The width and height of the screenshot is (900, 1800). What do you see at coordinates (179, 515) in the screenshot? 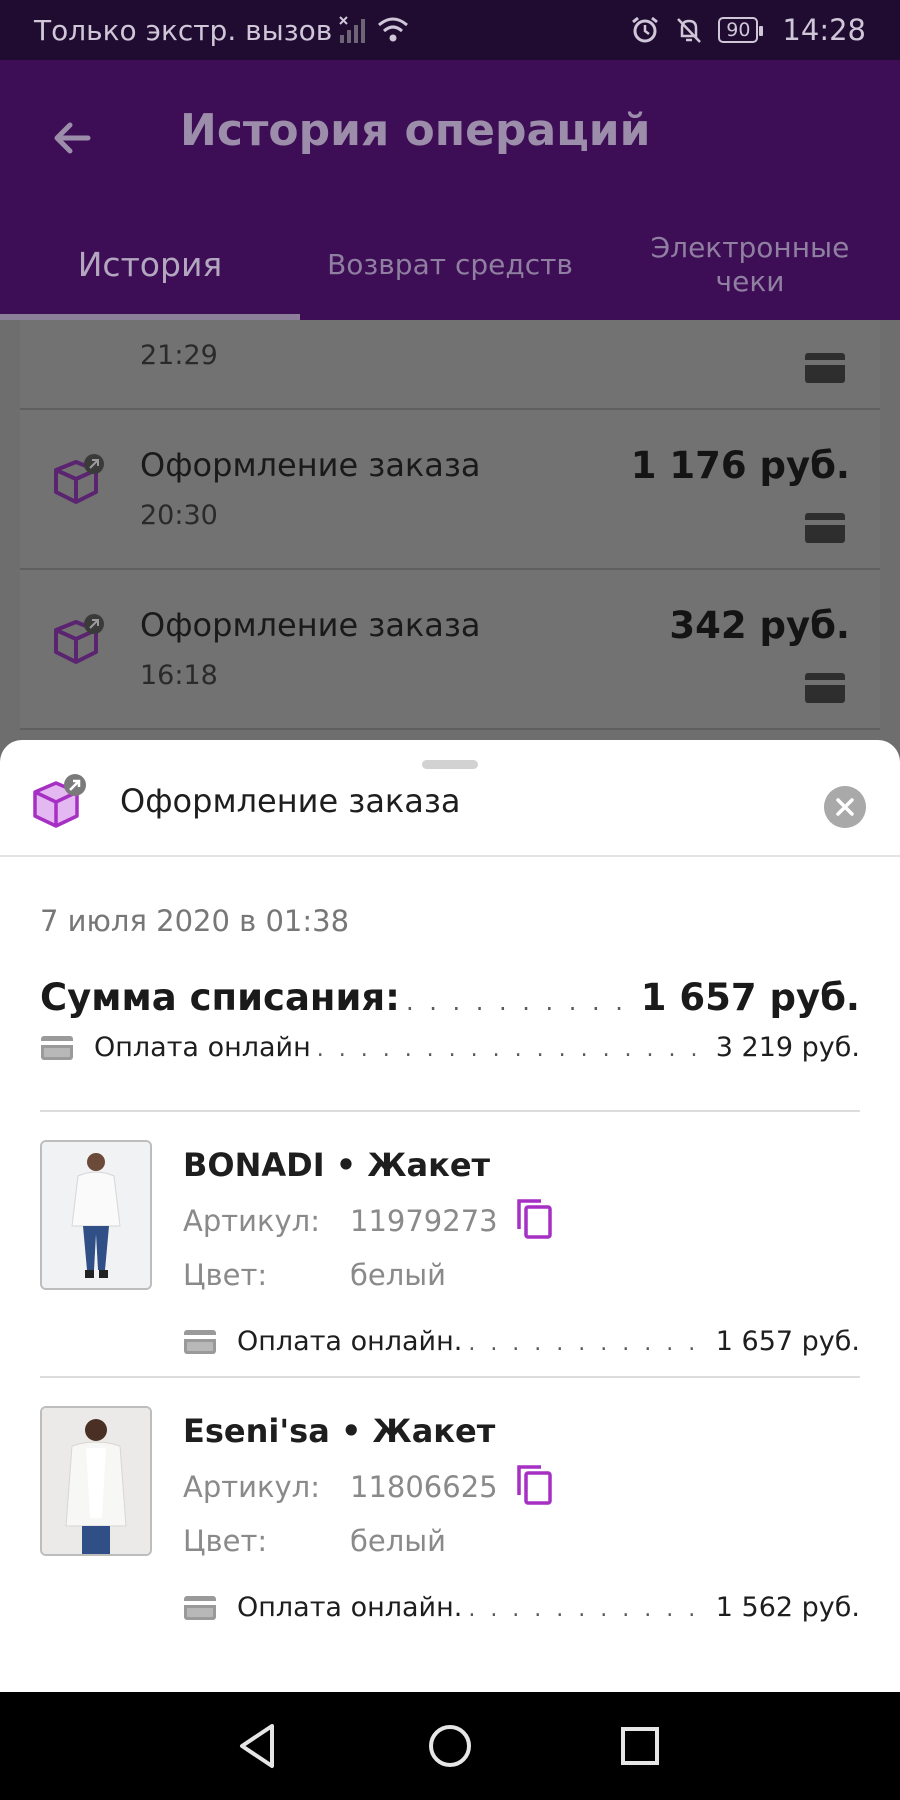
I see `operation-time: 20:30` at bounding box center [179, 515].